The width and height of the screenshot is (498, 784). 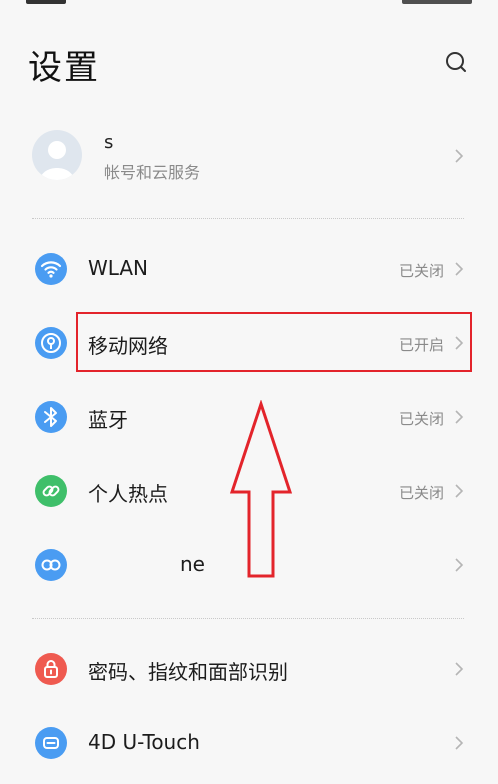 What do you see at coordinates (51, 417) in the screenshot?
I see `bluetooth-icon` at bounding box center [51, 417].